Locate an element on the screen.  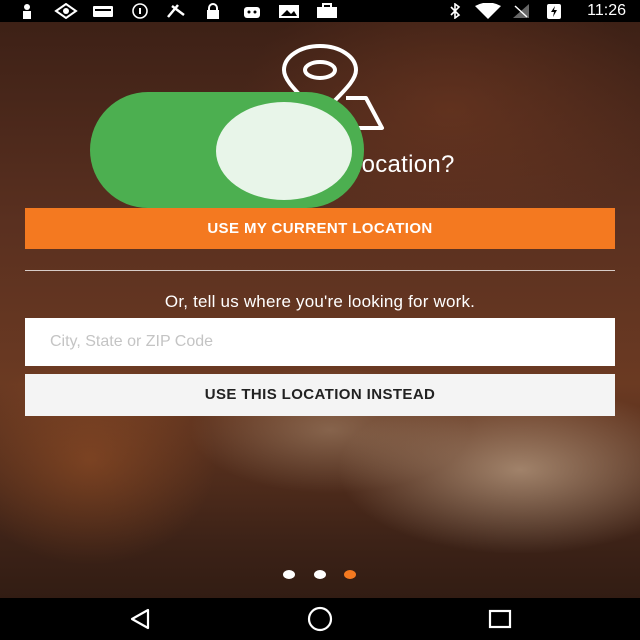
android-icon is located at coordinates (252, 12).